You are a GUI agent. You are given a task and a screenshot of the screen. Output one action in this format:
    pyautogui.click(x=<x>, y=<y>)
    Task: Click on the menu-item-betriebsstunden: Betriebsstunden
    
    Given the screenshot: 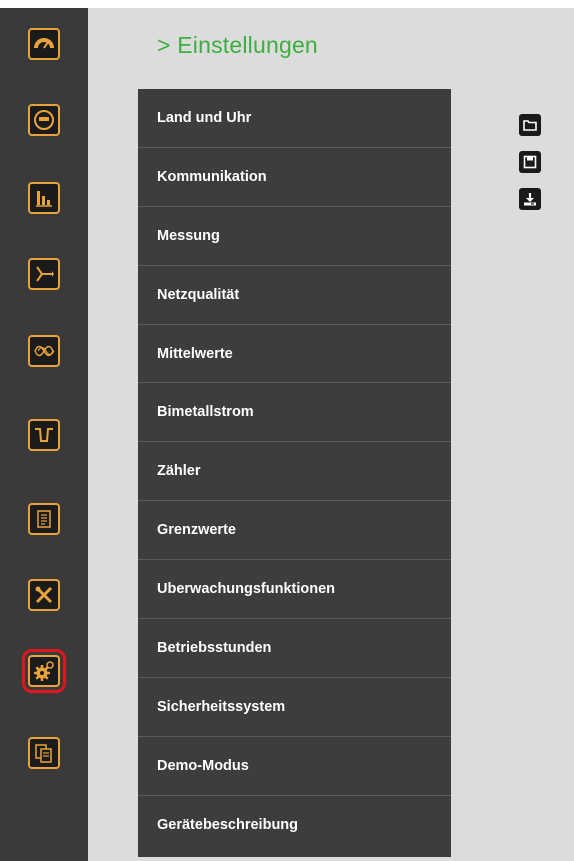 What is the action you would take?
    pyautogui.click(x=294, y=648)
    